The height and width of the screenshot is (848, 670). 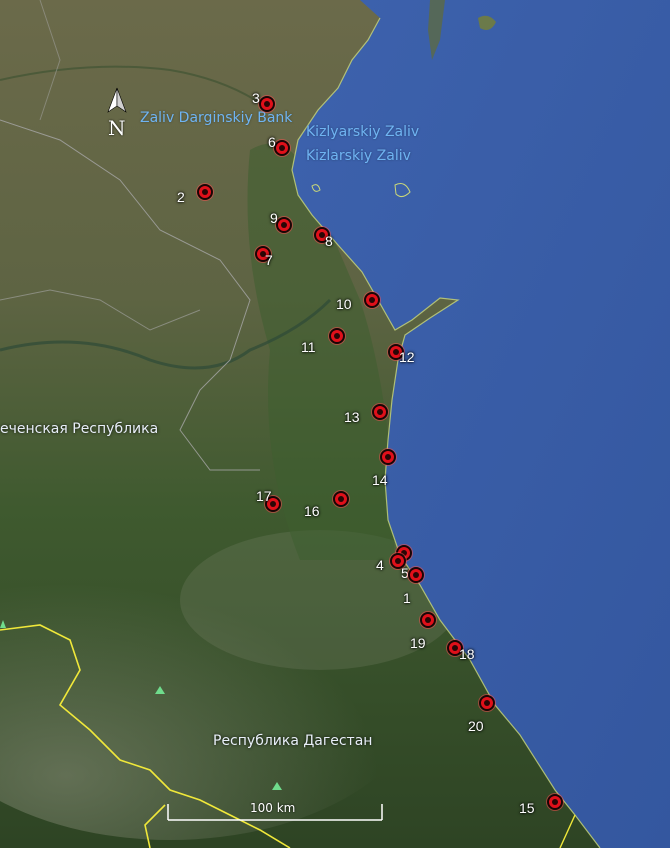 What do you see at coordinates (358, 156) in the screenshot?
I see `water-label-kizlarskiy-zaliv: Kizlarskiy Zaliv` at bounding box center [358, 156].